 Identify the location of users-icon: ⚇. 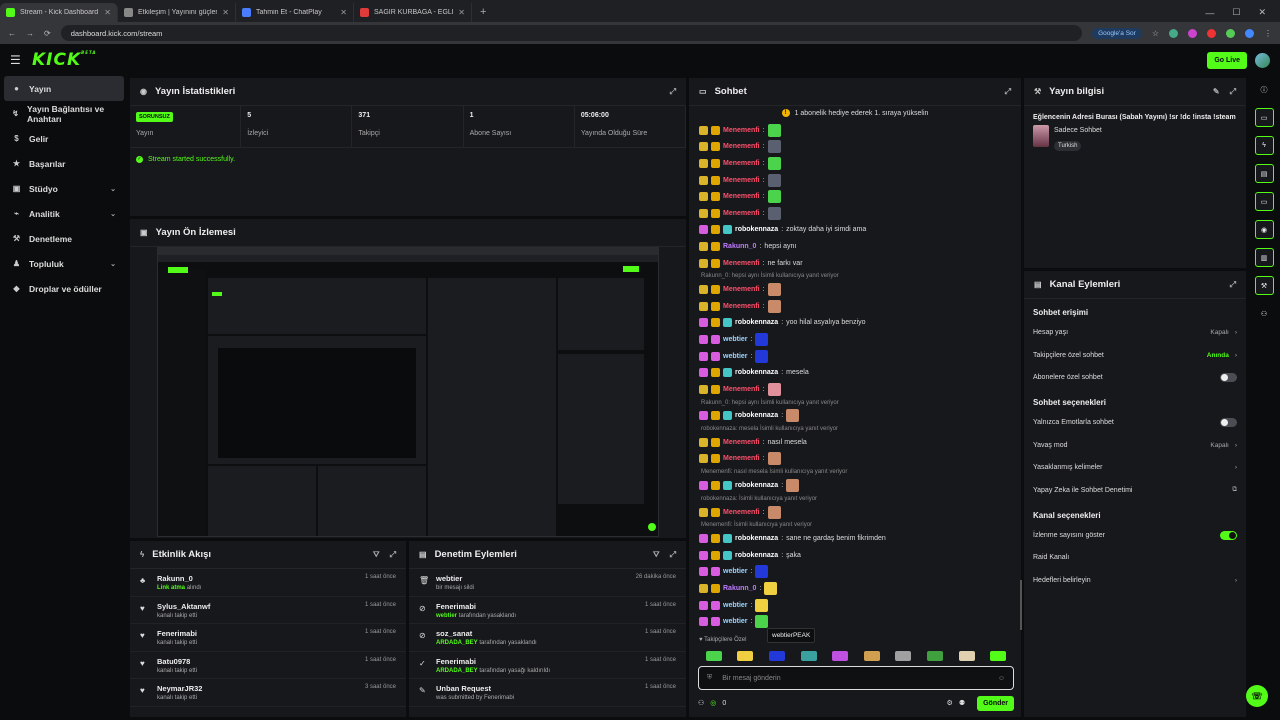
(701, 703).